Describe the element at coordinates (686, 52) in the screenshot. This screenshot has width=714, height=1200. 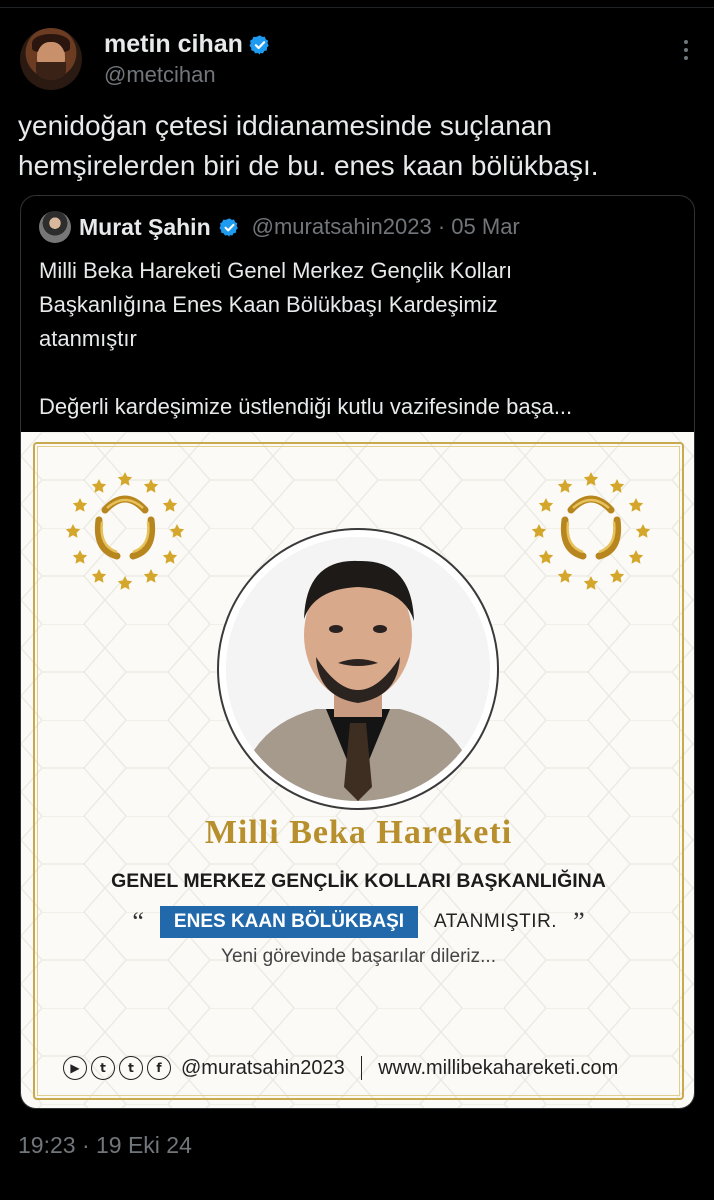
I see `more-options-icon` at that location.